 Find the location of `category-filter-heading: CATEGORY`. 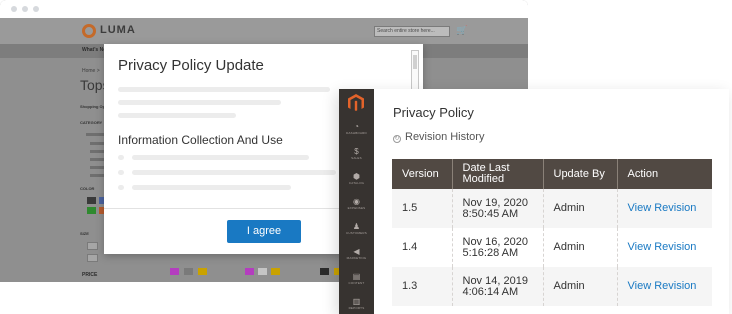

category-filter-heading: CATEGORY is located at coordinates (91, 122).